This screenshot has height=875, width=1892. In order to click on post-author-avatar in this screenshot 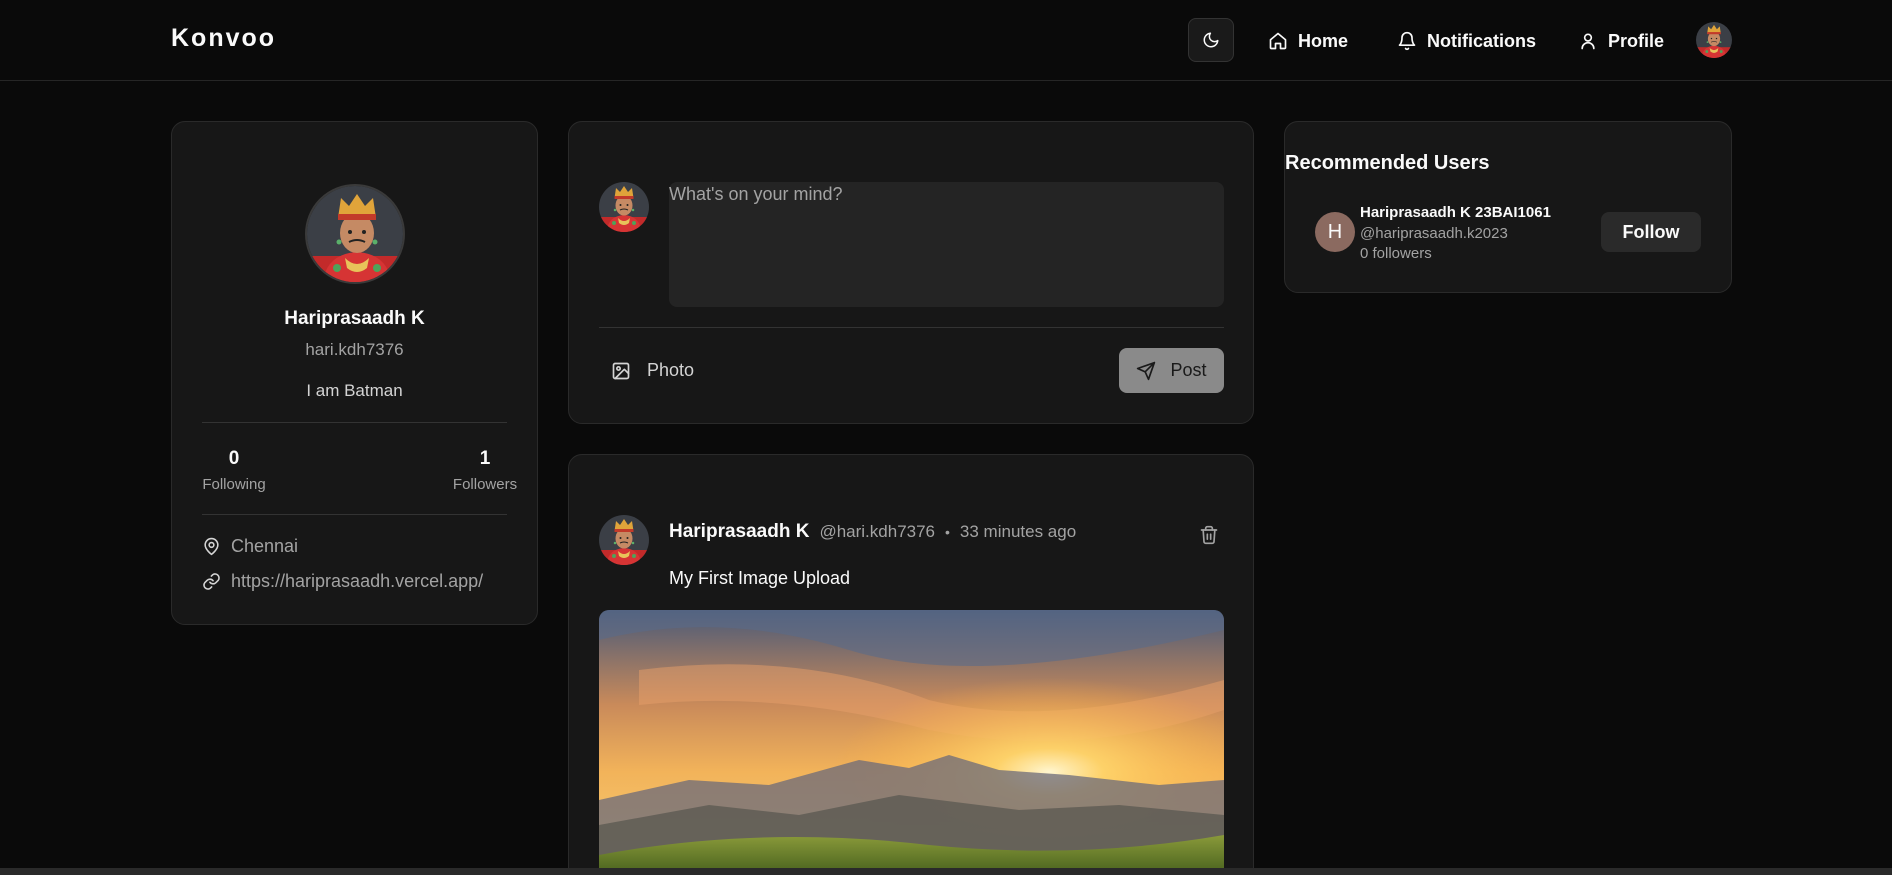, I will do `click(624, 540)`.